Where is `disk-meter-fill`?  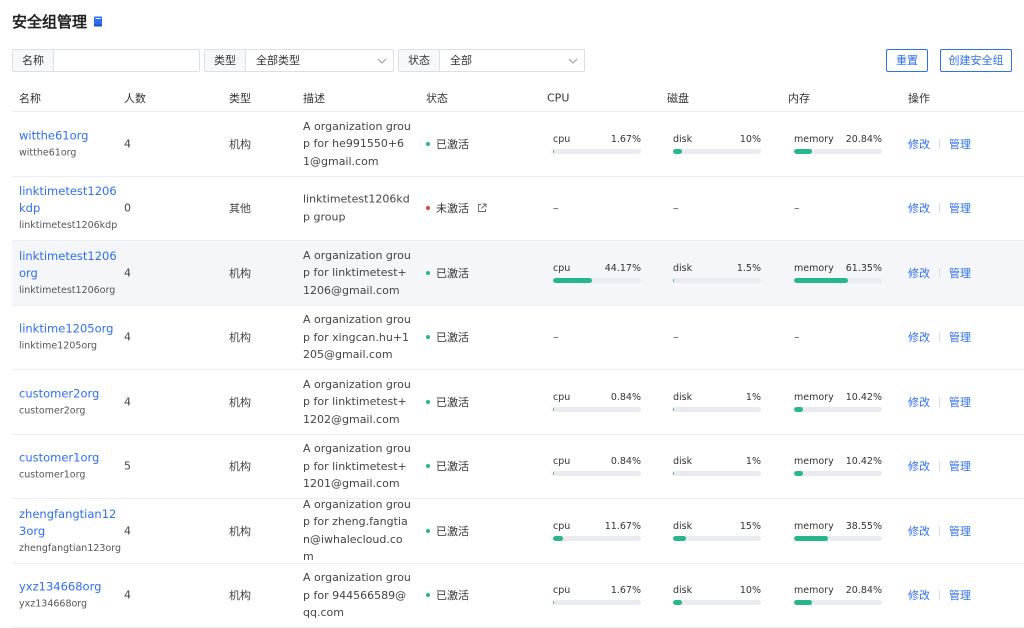
disk-meter-fill is located at coordinates (674, 474).